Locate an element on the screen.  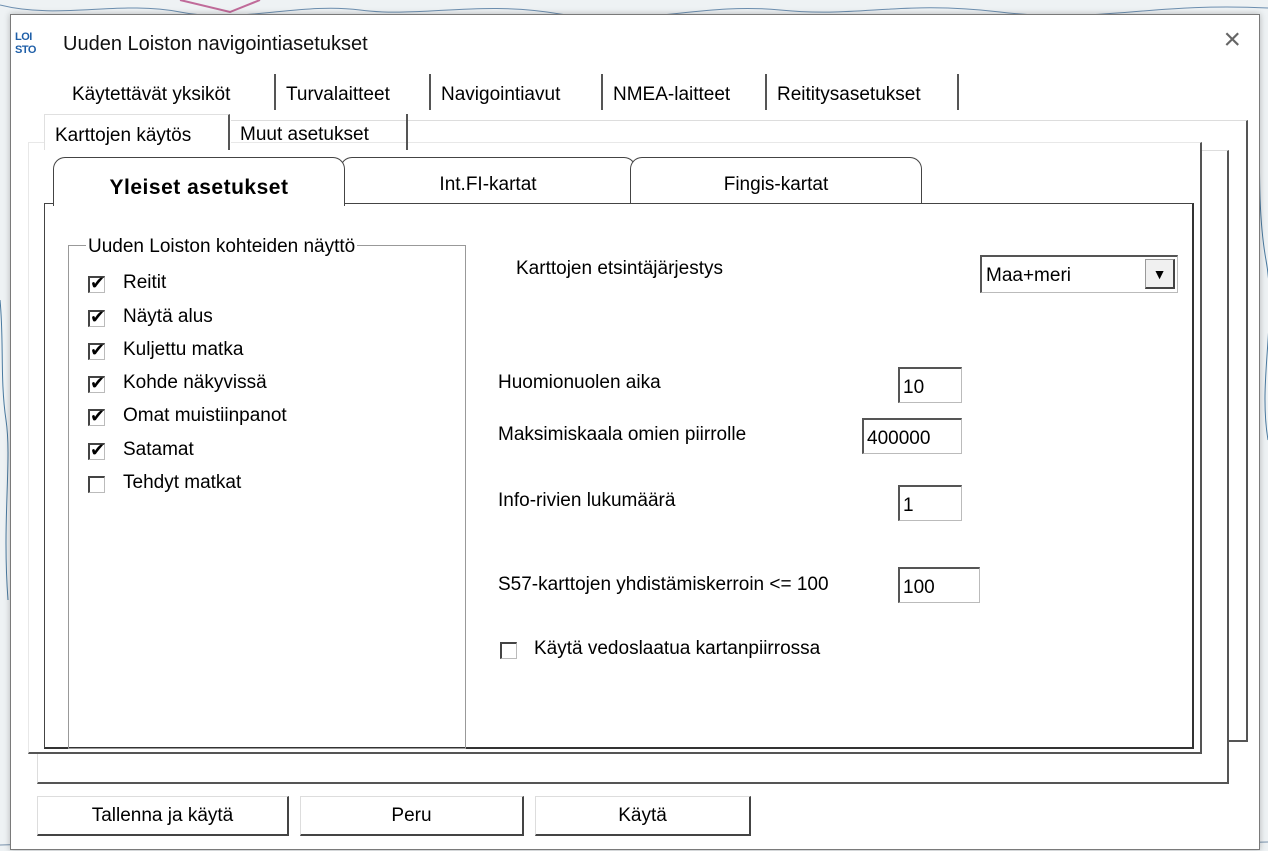
checkbox-label: Näytä alus is located at coordinates (168, 316).